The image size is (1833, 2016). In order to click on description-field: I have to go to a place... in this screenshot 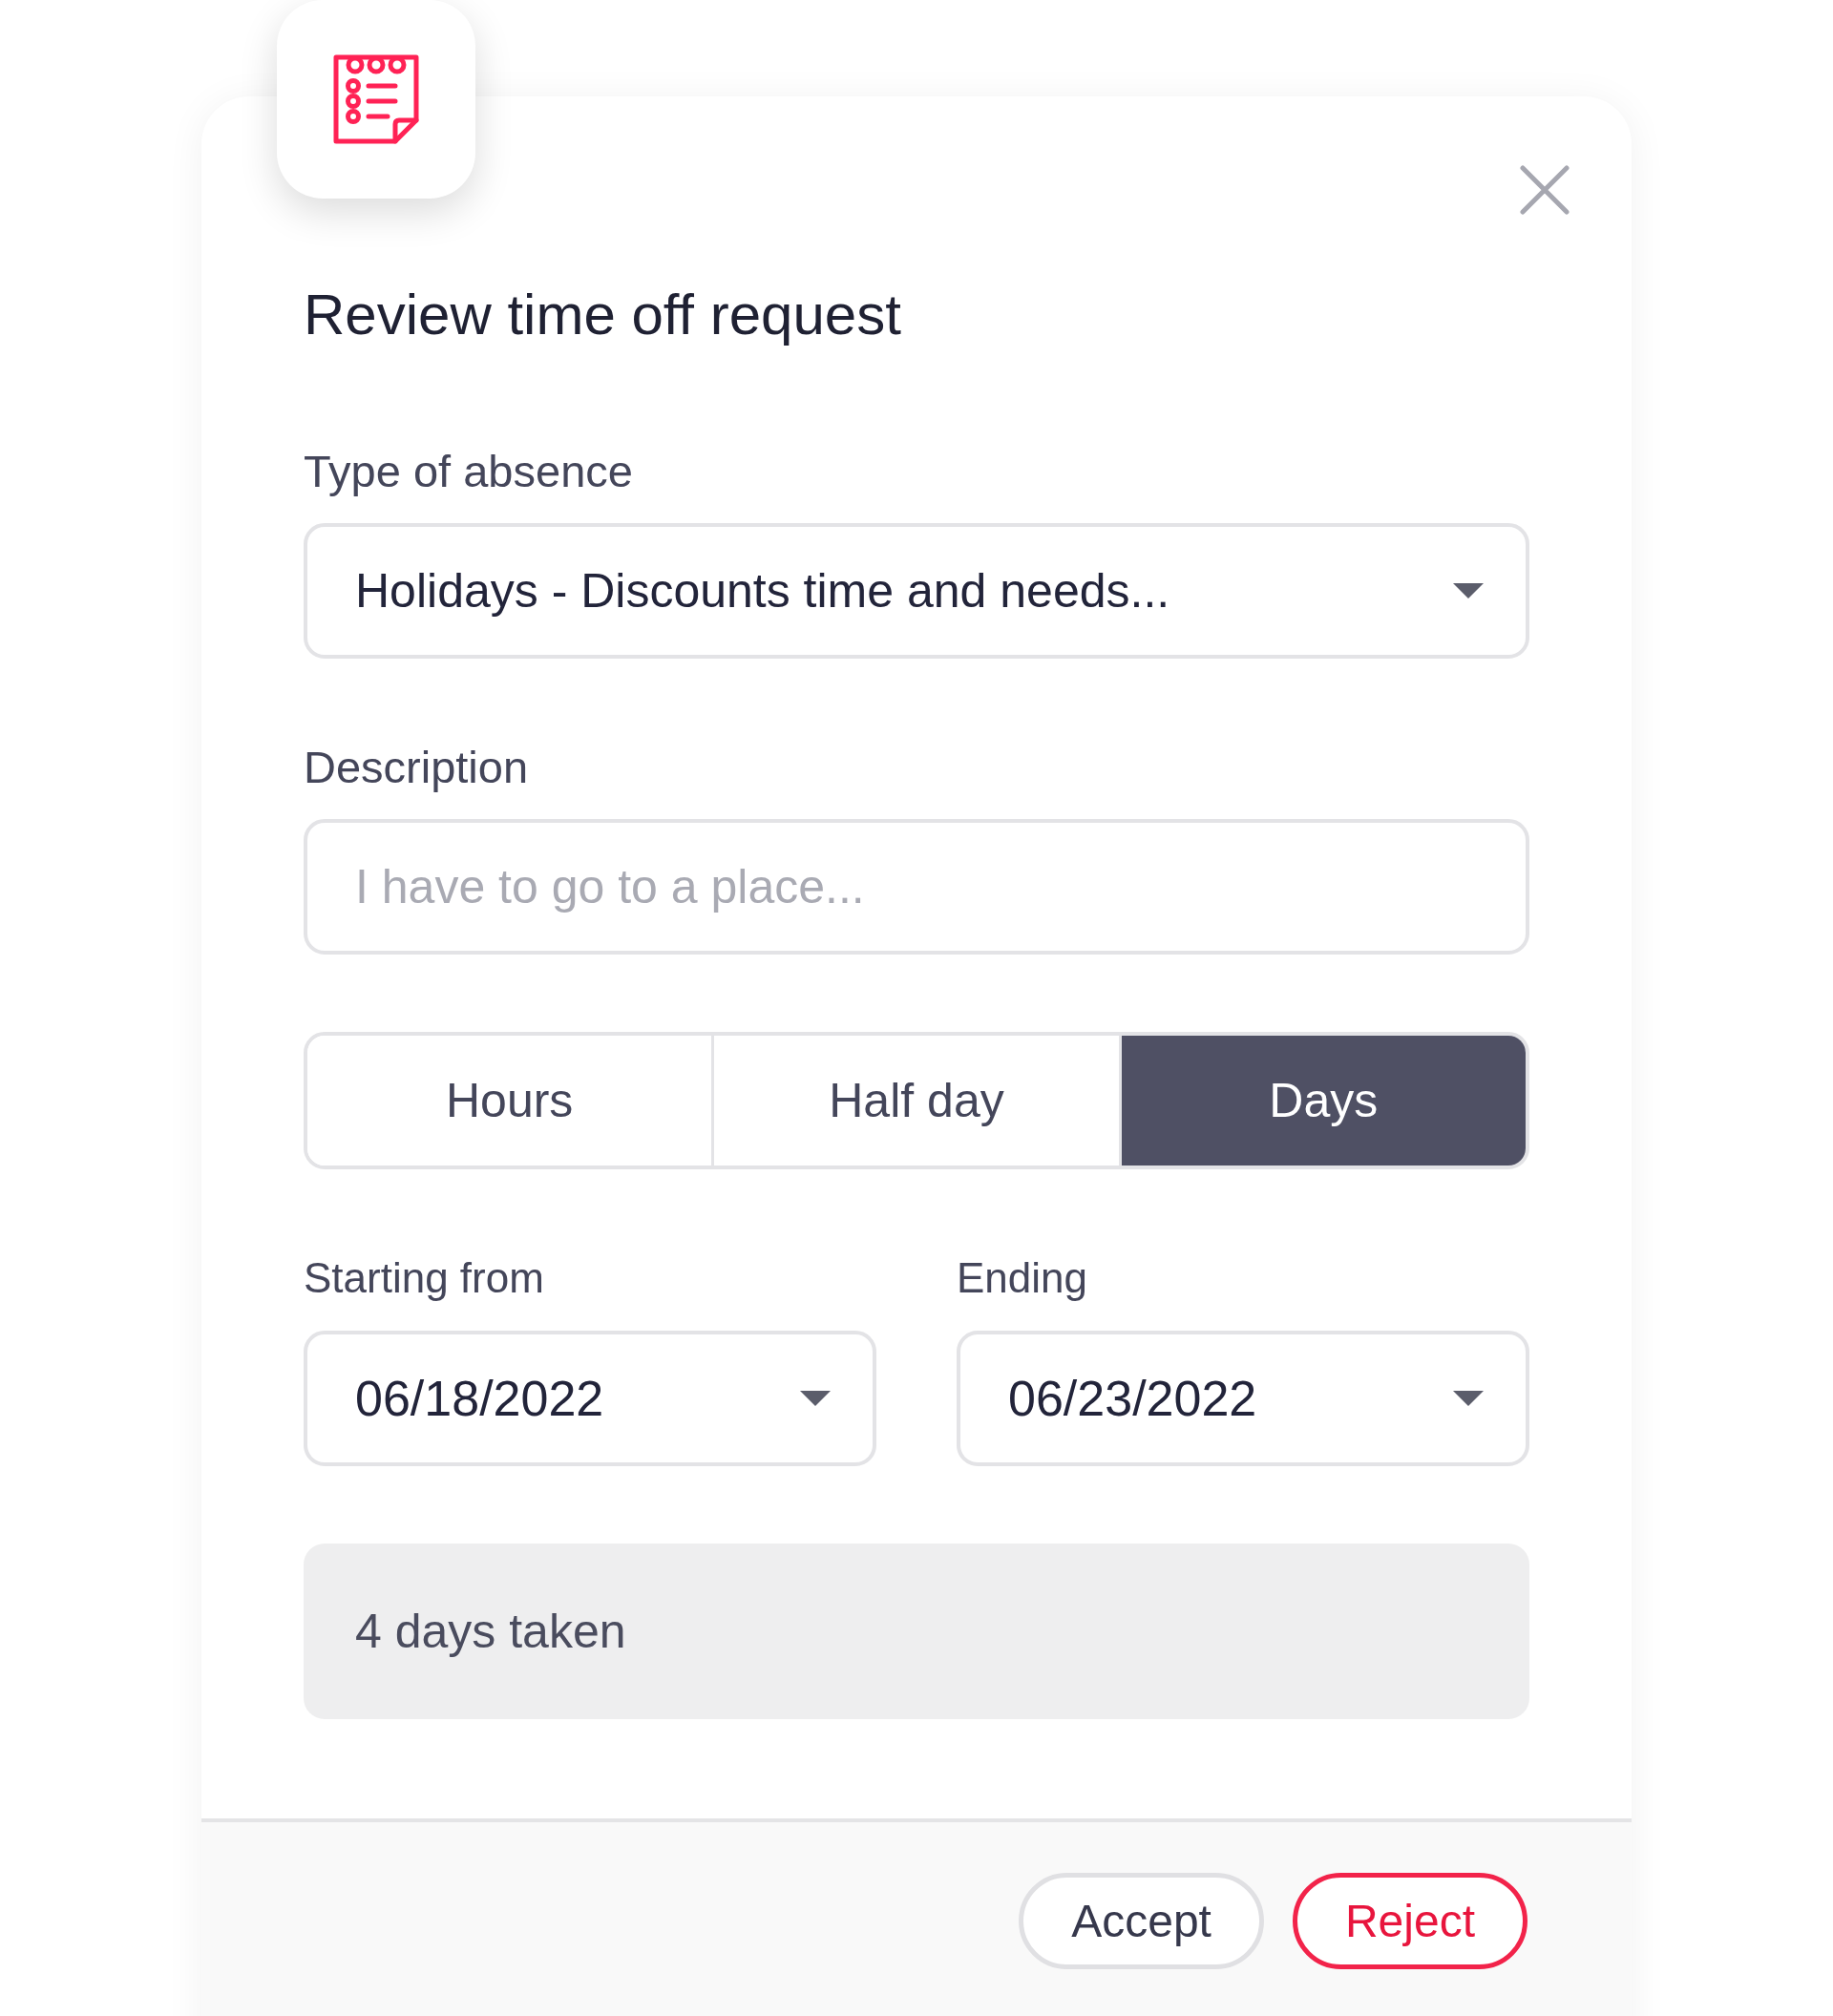, I will do `click(917, 887)`.